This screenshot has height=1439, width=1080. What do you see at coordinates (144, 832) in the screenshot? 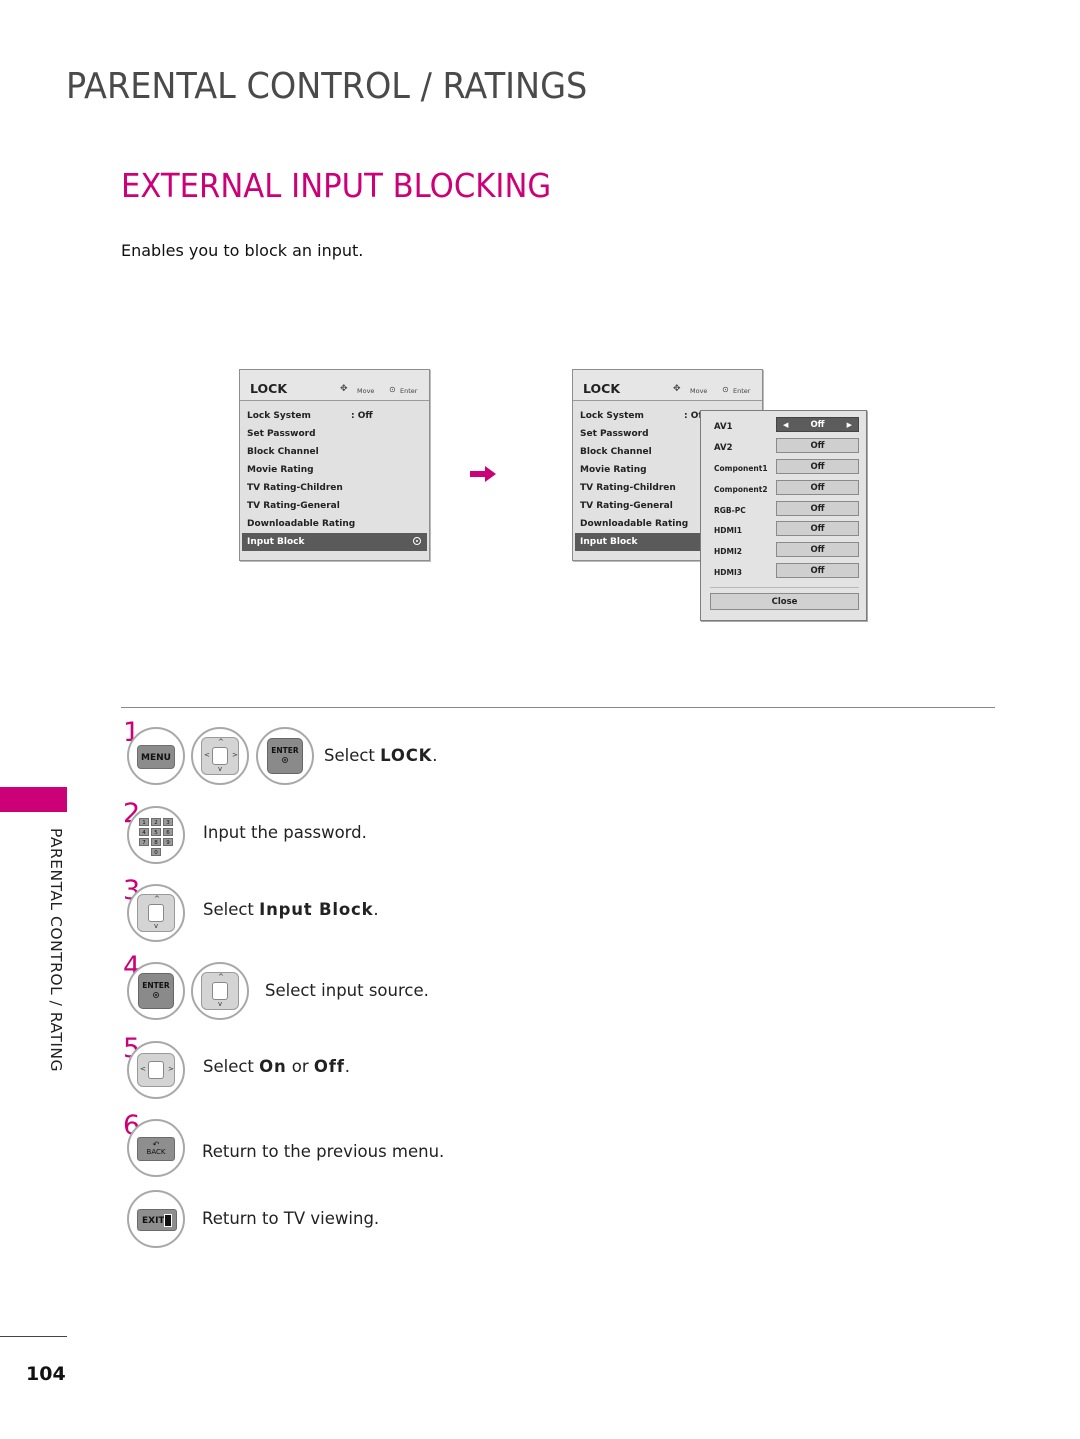
I see `key-4: 4` at bounding box center [144, 832].